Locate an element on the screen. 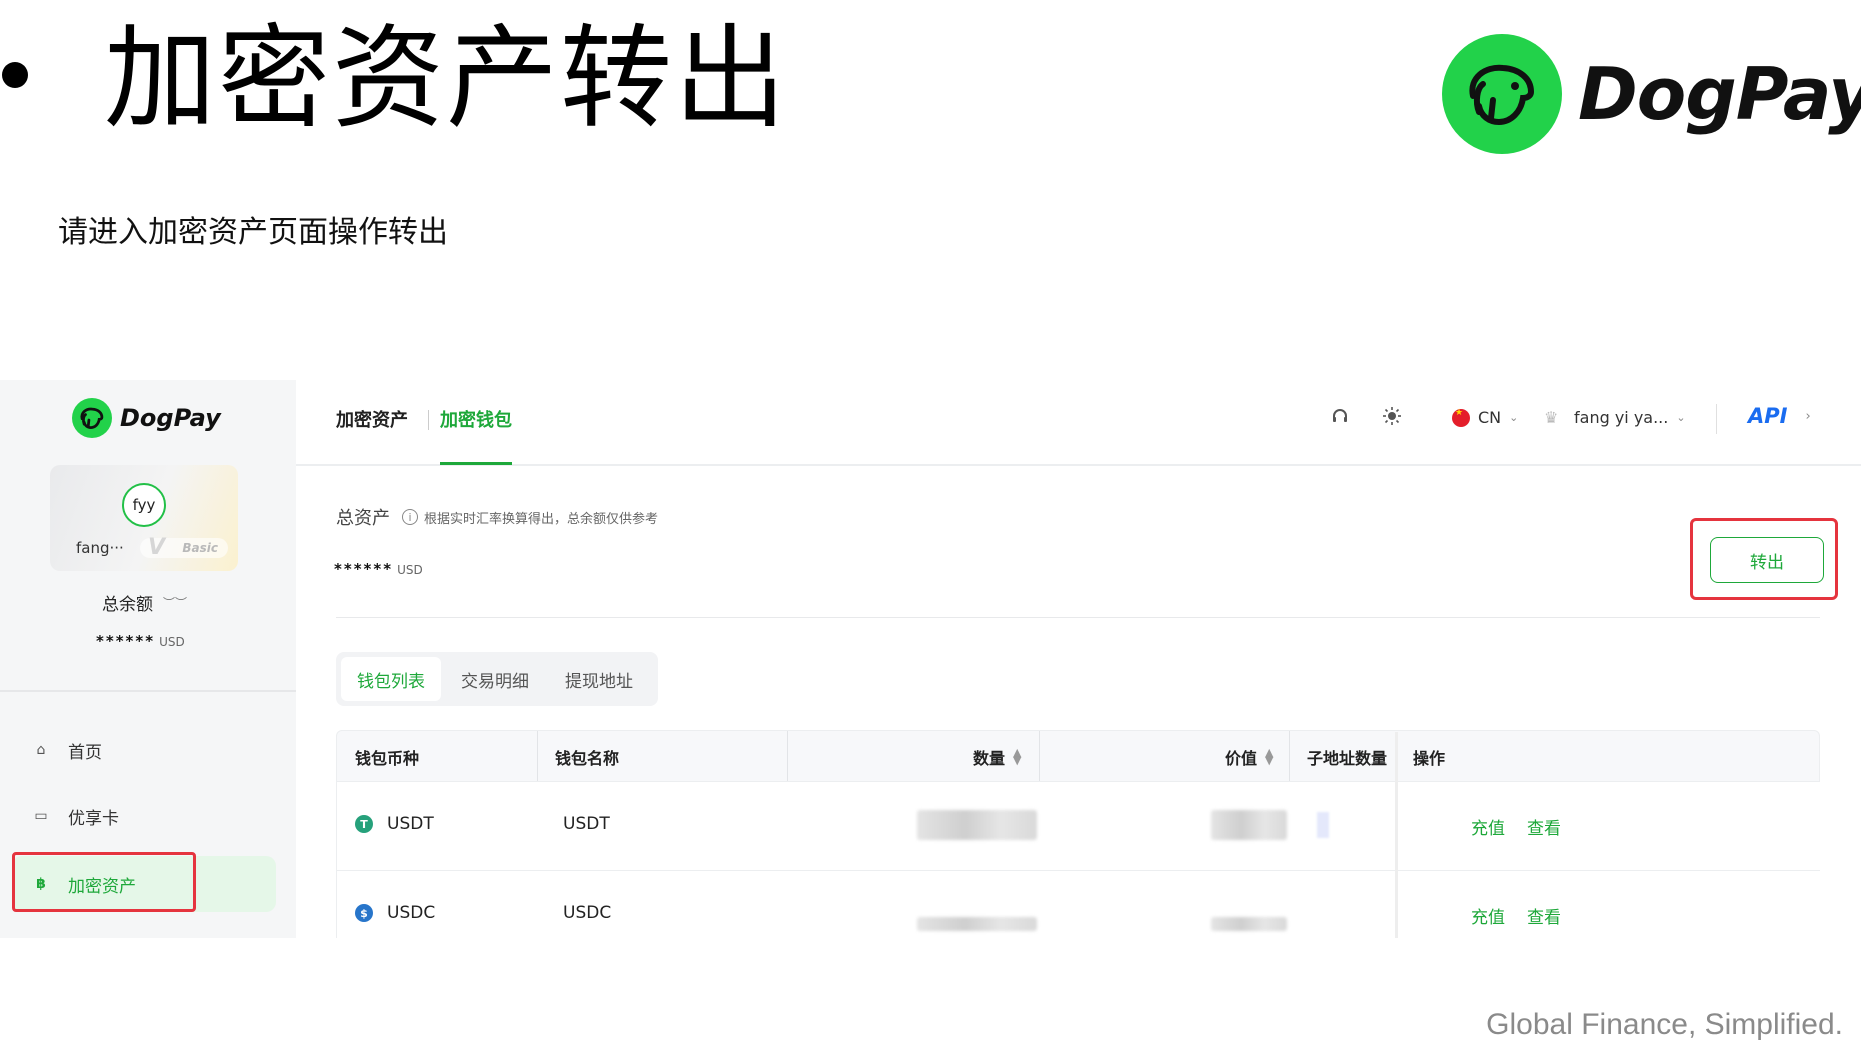 This screenshot has height=1046, width=1861. card-icon: ▭ is located at coordinates (41, 816).